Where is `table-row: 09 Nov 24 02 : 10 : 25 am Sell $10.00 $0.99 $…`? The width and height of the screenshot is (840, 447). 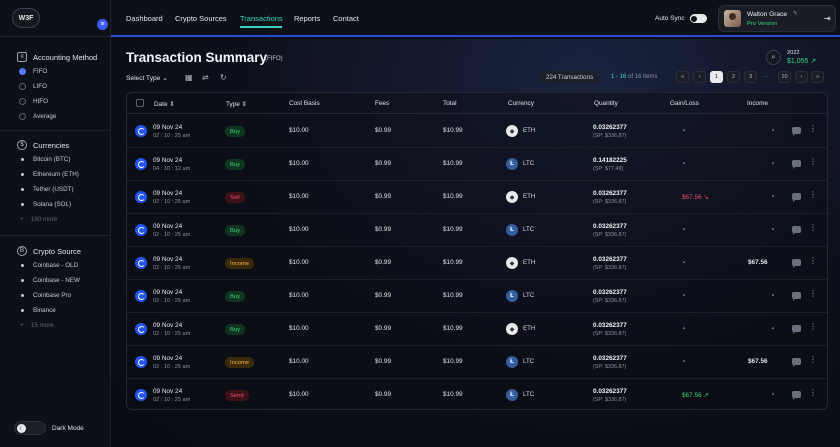
table-row: 09 Nov 24 02 : 10 : 25 am Sell $10.00 $0.99 $… is located at coordinates (477, 197).